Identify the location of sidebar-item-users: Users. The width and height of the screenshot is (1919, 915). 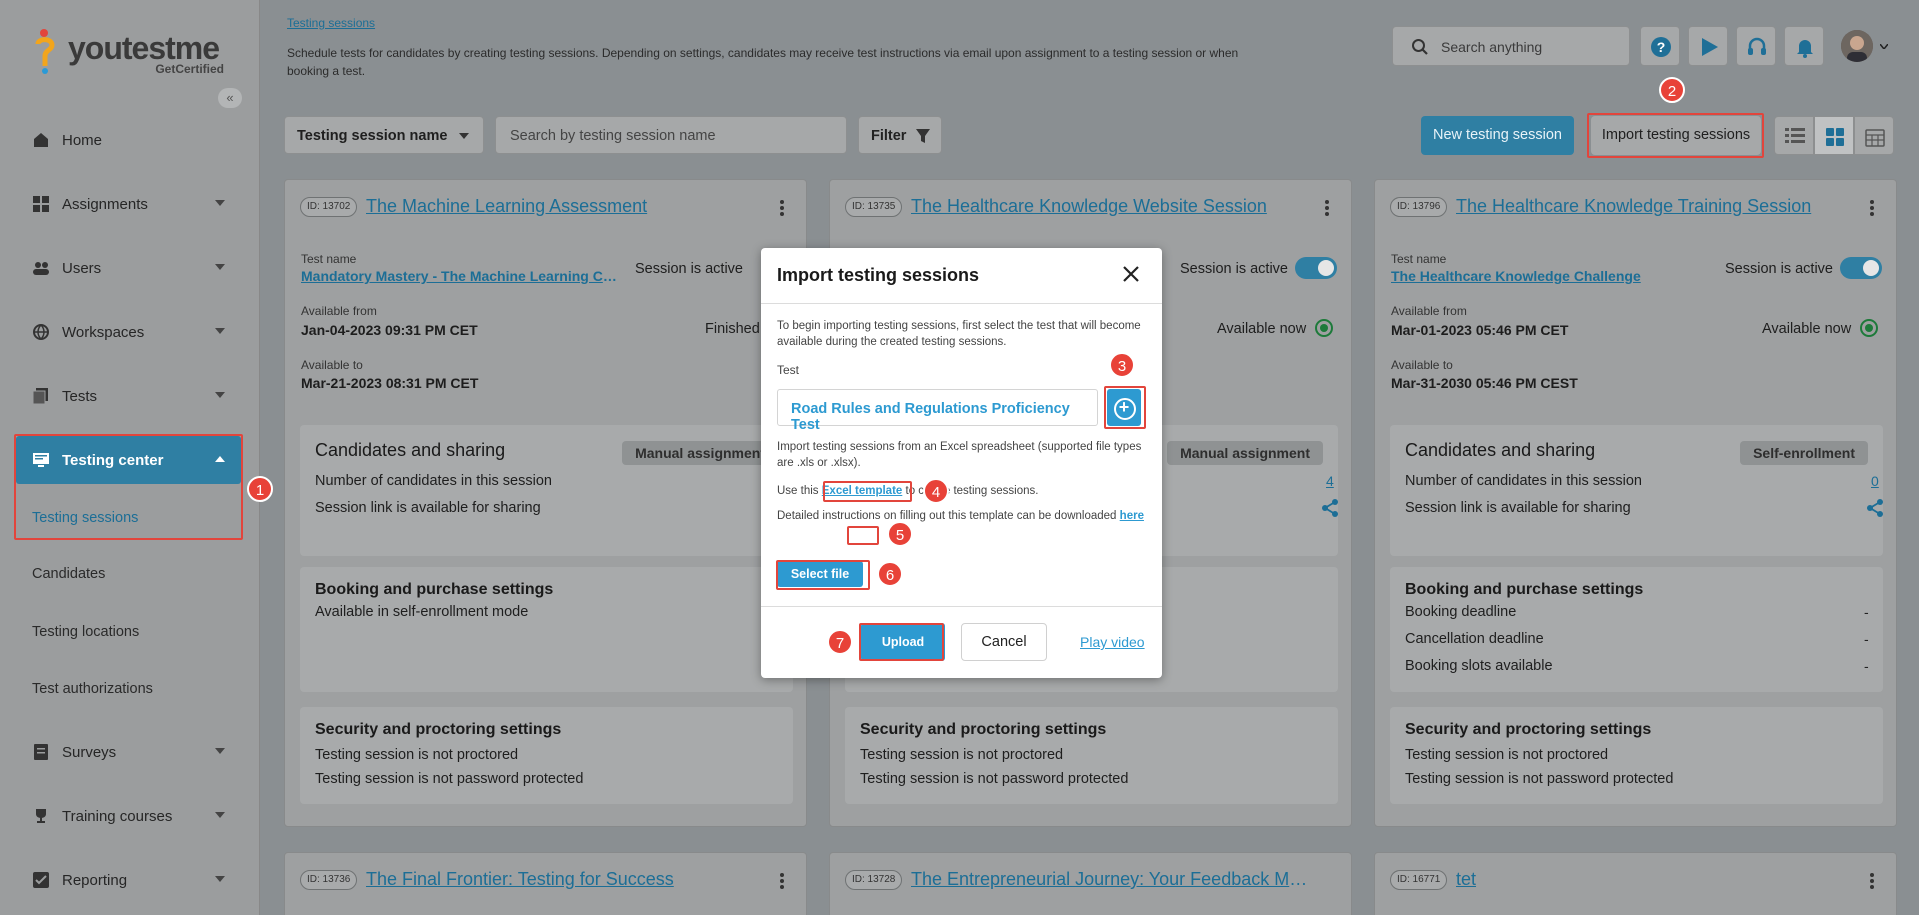
(128, 268).